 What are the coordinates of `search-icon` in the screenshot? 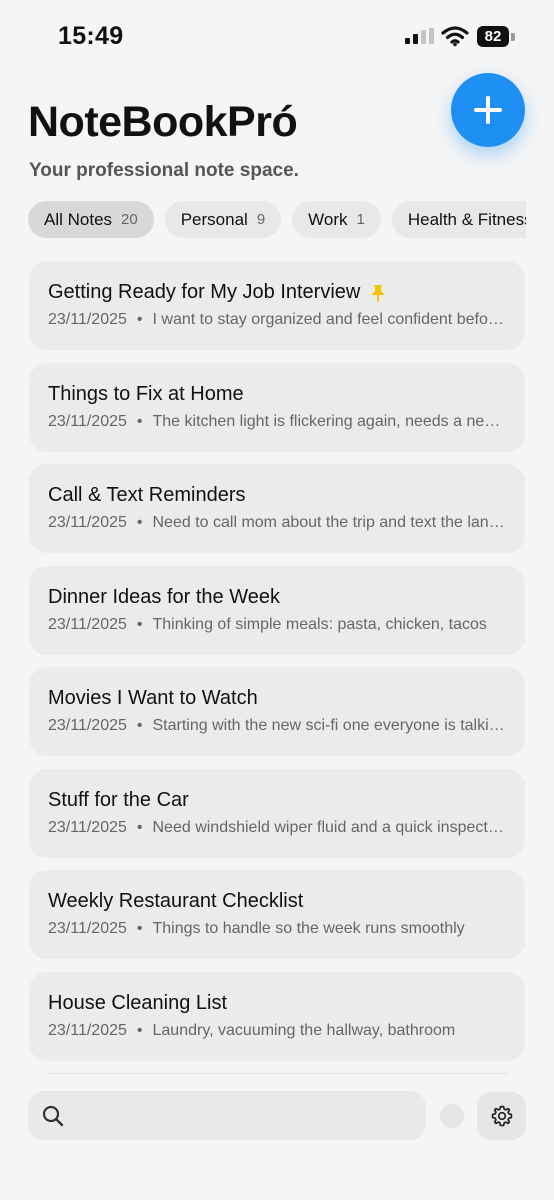 It's located at (53, 1115).